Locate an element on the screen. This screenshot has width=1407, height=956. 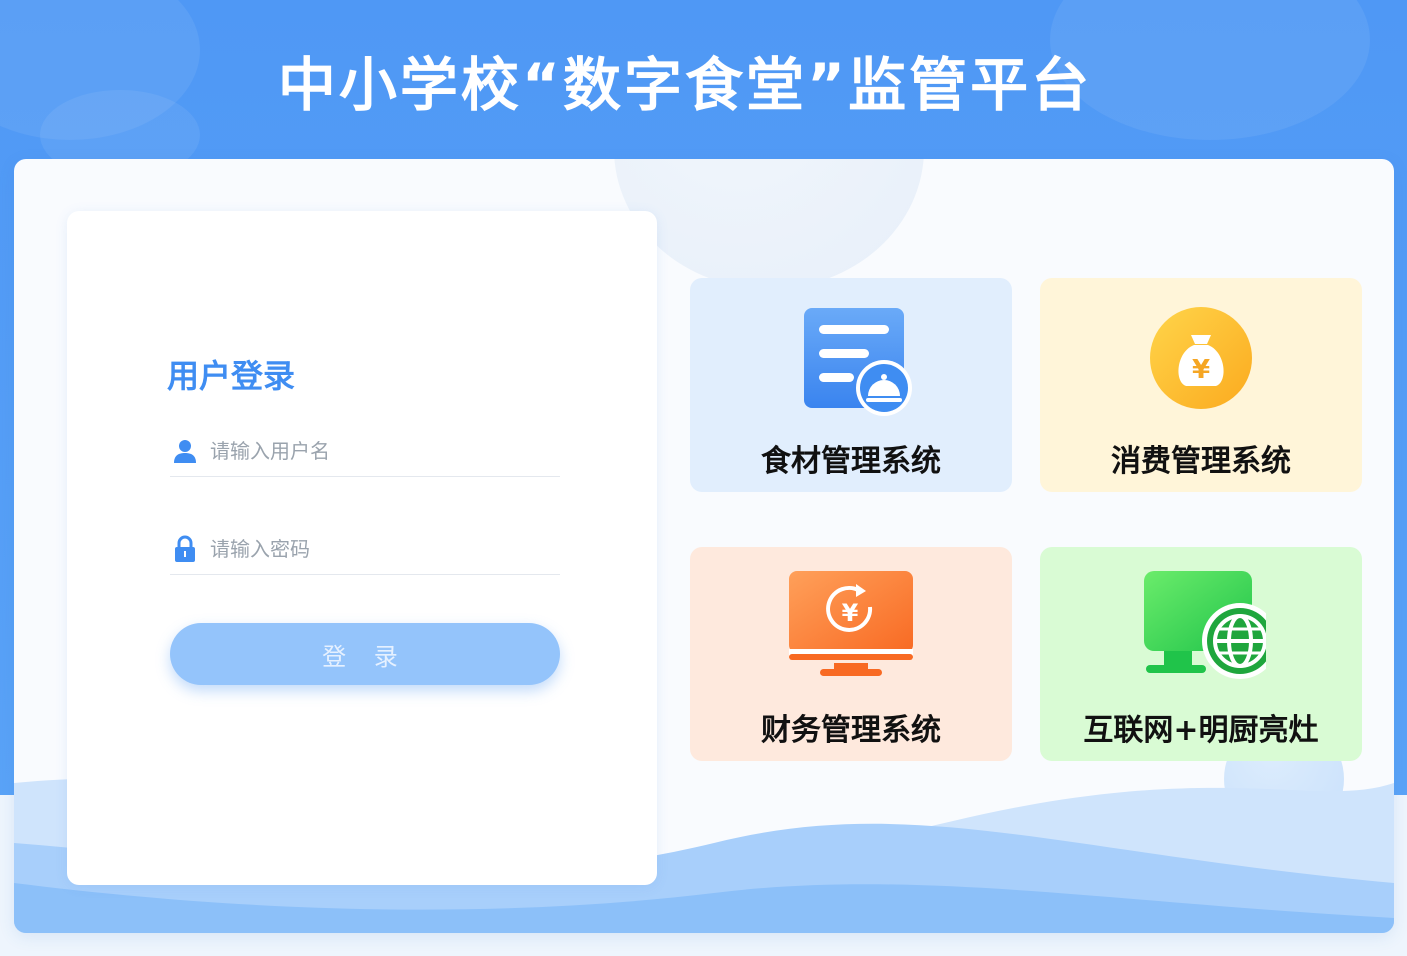
username-field is located at coordinates (365, 451).